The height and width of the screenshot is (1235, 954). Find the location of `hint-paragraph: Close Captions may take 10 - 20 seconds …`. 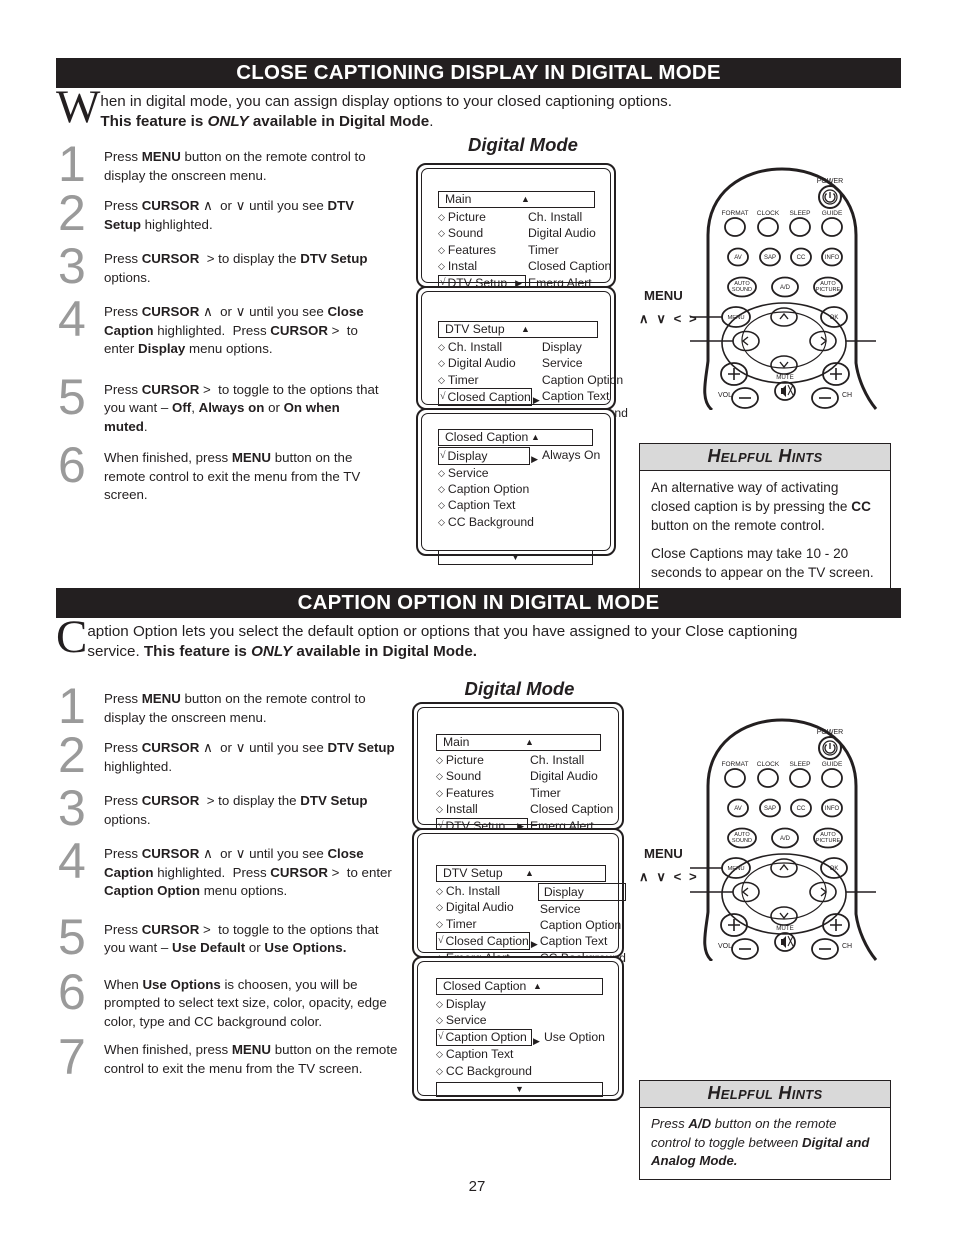

hint-paragraph: Close Captions may take 10 - 20 seconds … is located at coordinates (762, 563).